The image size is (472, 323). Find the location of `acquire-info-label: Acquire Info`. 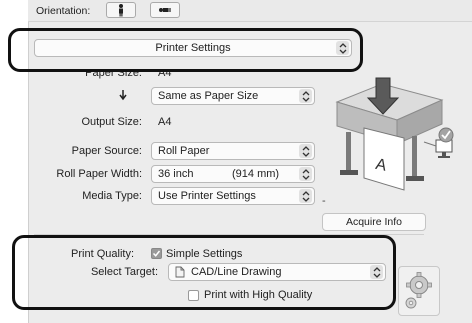

acquire-info-label: Acquire Info is located at coordinates (374, 222).